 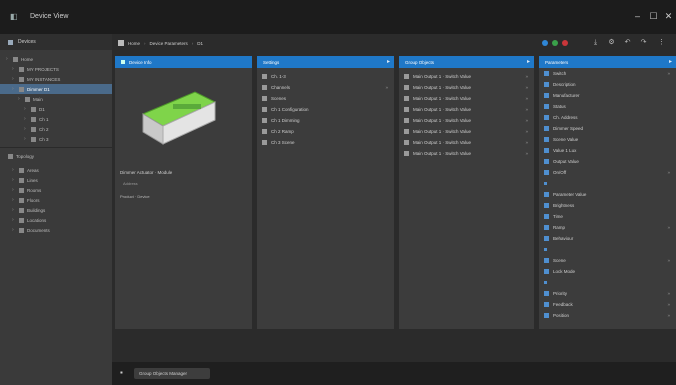 I want to click on tree-item: › Floors, so click(x=56, y=200).